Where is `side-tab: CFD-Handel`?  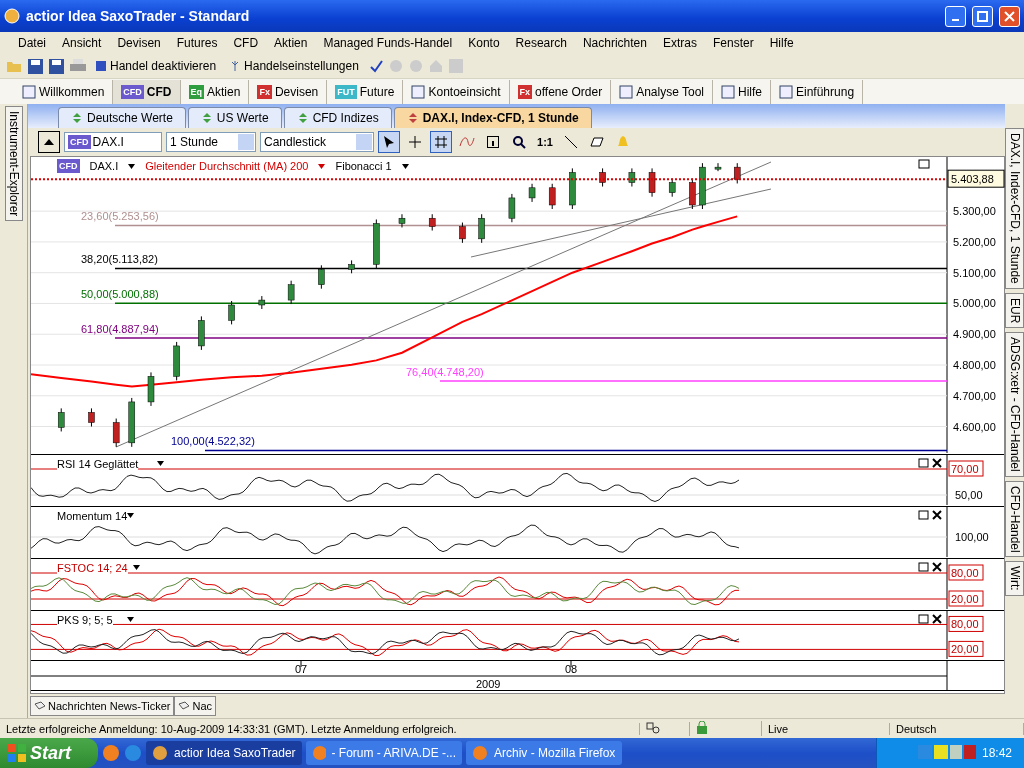
side-tab: CFD-Handel is located at coordinates (1014, 519).